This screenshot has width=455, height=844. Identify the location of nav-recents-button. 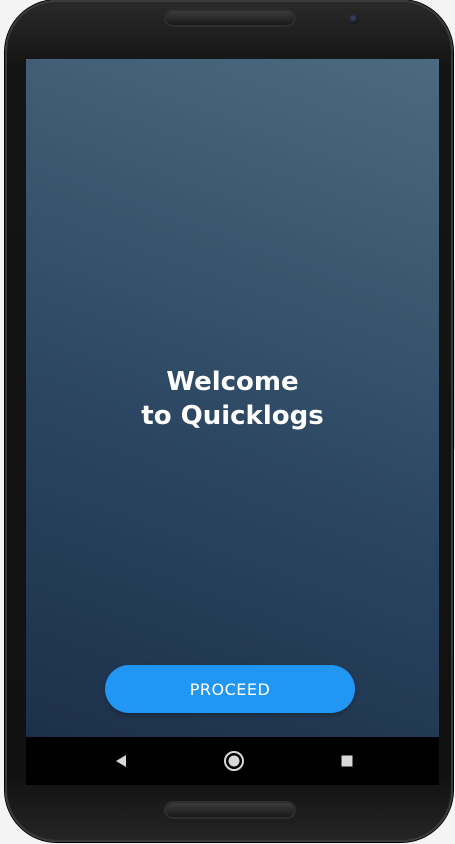
(347, 761).